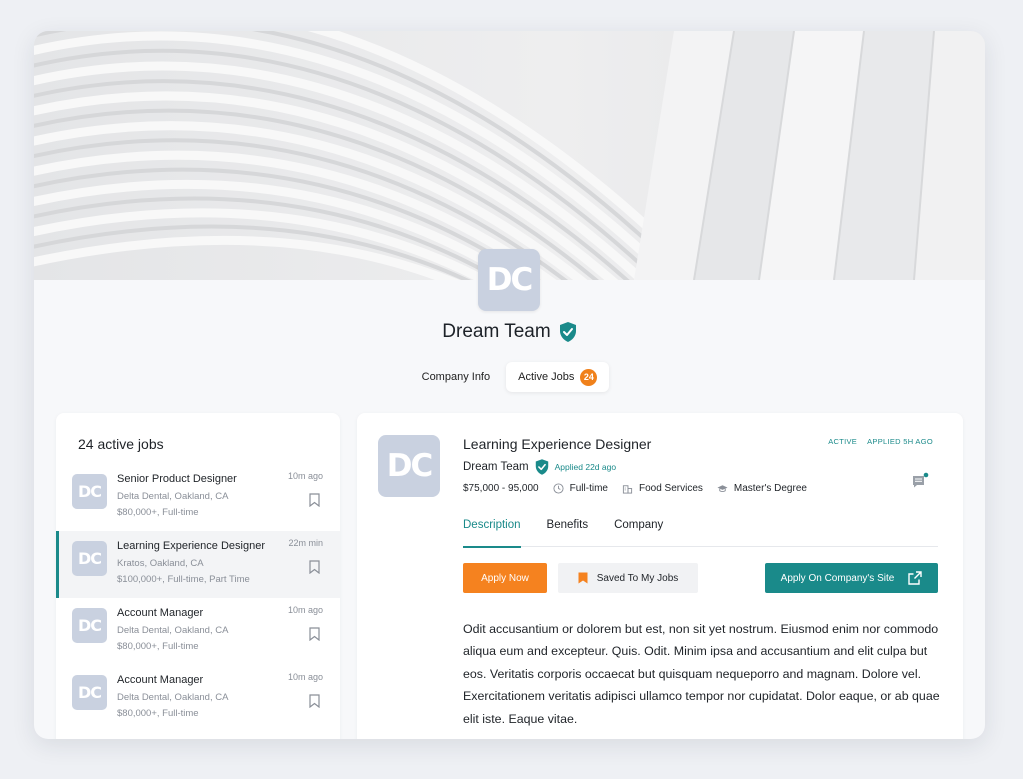  I want to click on clock-icon, so click(558, 488).